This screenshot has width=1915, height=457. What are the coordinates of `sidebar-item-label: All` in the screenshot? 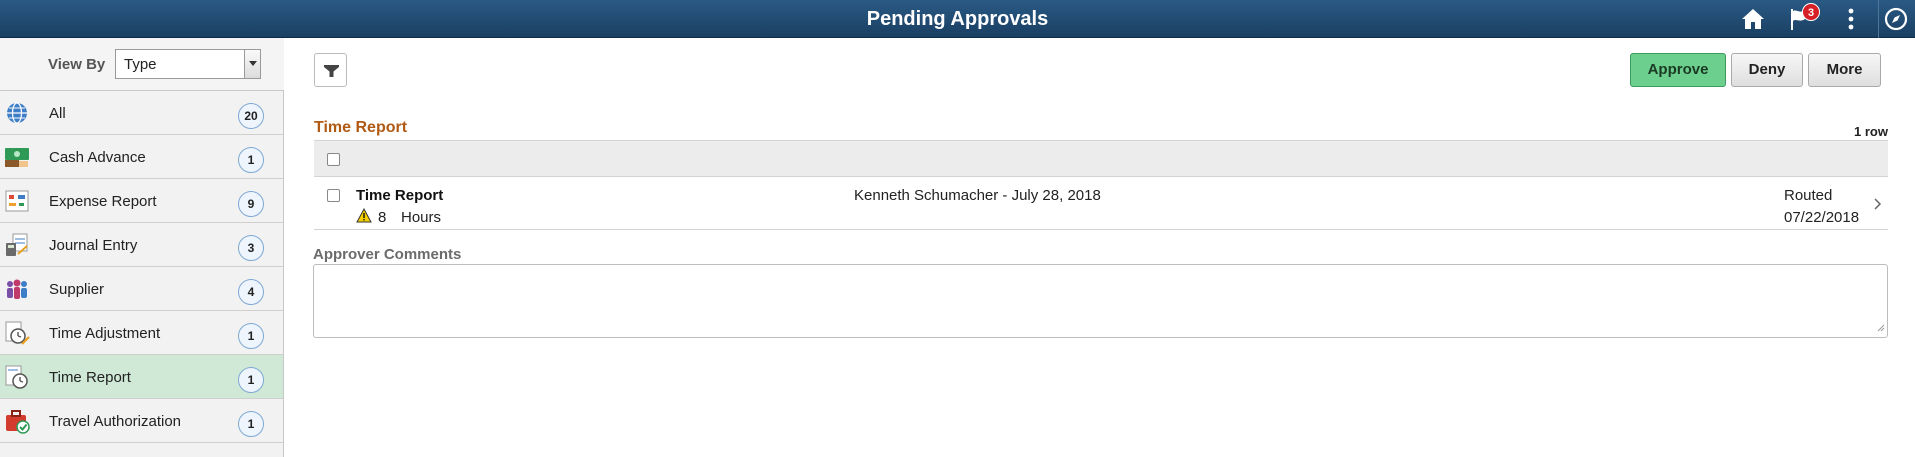 It's located at (57, 113).